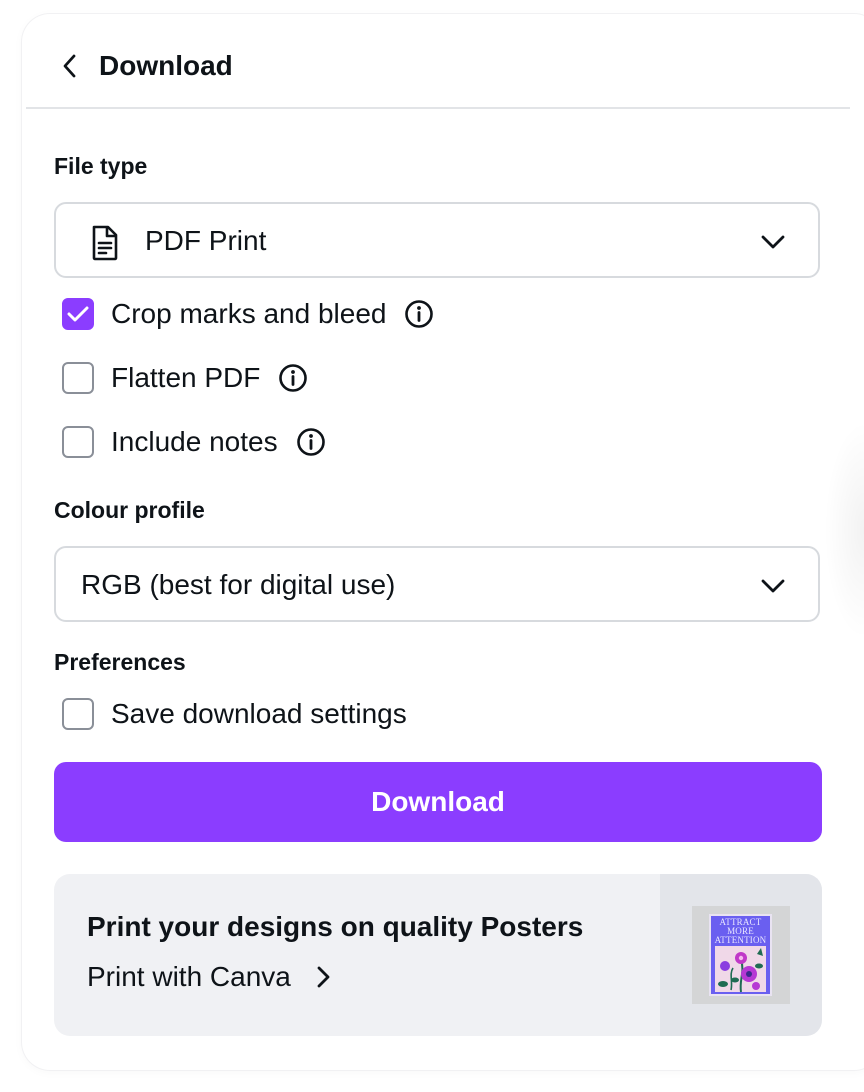 This screenshot has width=864, height=1092. I want to click on document-icon, so click(105, 243).